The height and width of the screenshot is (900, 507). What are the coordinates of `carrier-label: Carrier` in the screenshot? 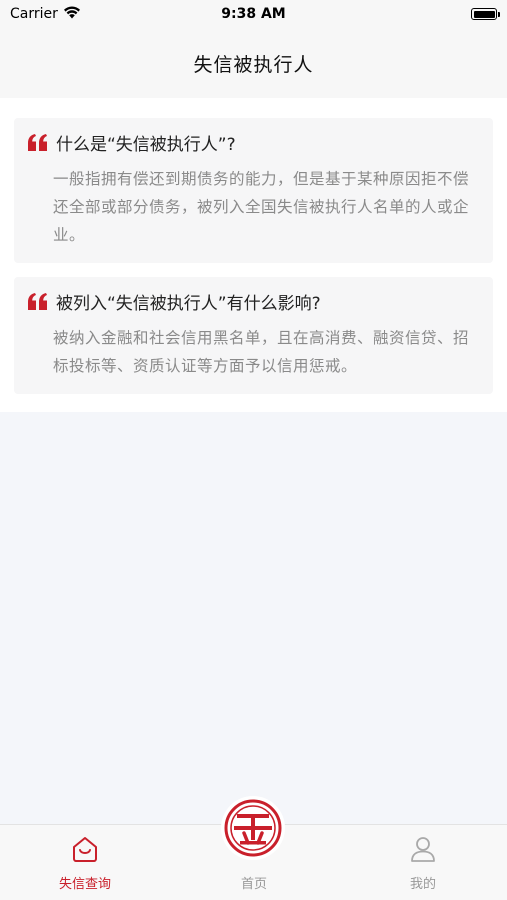 It's located at (34, 14).